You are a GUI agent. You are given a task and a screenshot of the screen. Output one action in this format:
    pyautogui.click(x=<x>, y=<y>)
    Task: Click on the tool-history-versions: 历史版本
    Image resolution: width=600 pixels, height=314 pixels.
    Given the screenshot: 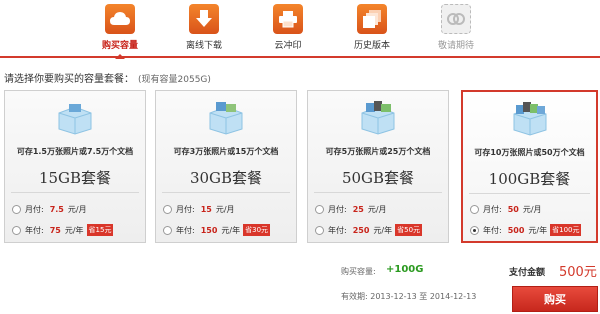 What is the action you would take?
    pyautogui.click(x=372, y=27)
    